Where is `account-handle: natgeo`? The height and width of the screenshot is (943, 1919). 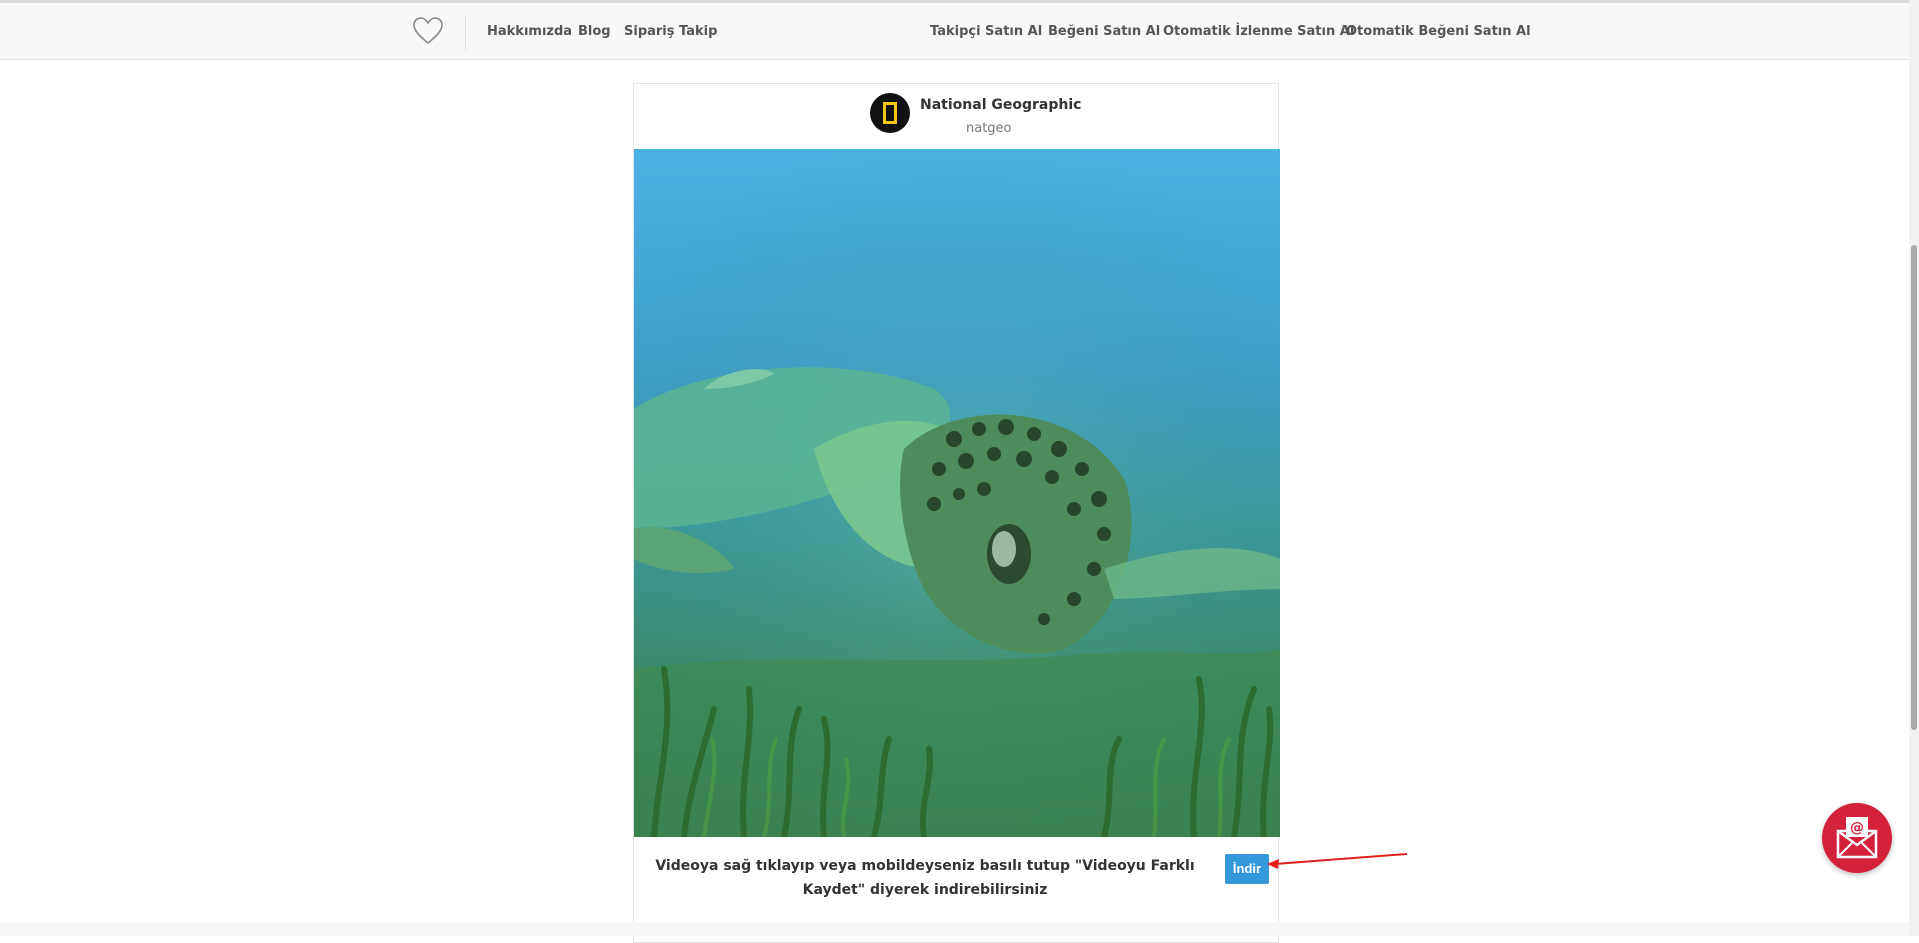
account-handle: natgeo is located at coordinates (989, 128).